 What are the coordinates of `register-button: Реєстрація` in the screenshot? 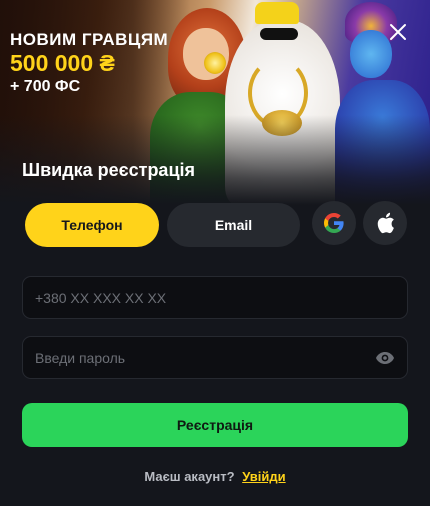 It's located at (215, 425).